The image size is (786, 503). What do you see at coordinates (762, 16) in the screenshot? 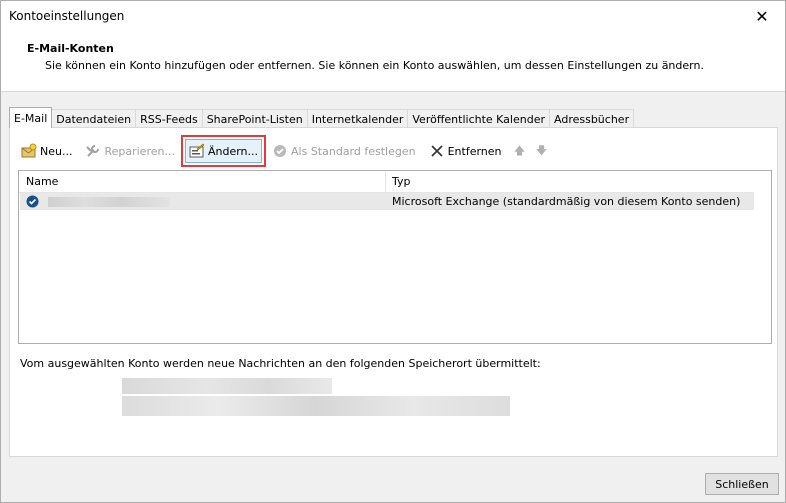
I see `close-icon: ✕` at bounding box center [762, 16].